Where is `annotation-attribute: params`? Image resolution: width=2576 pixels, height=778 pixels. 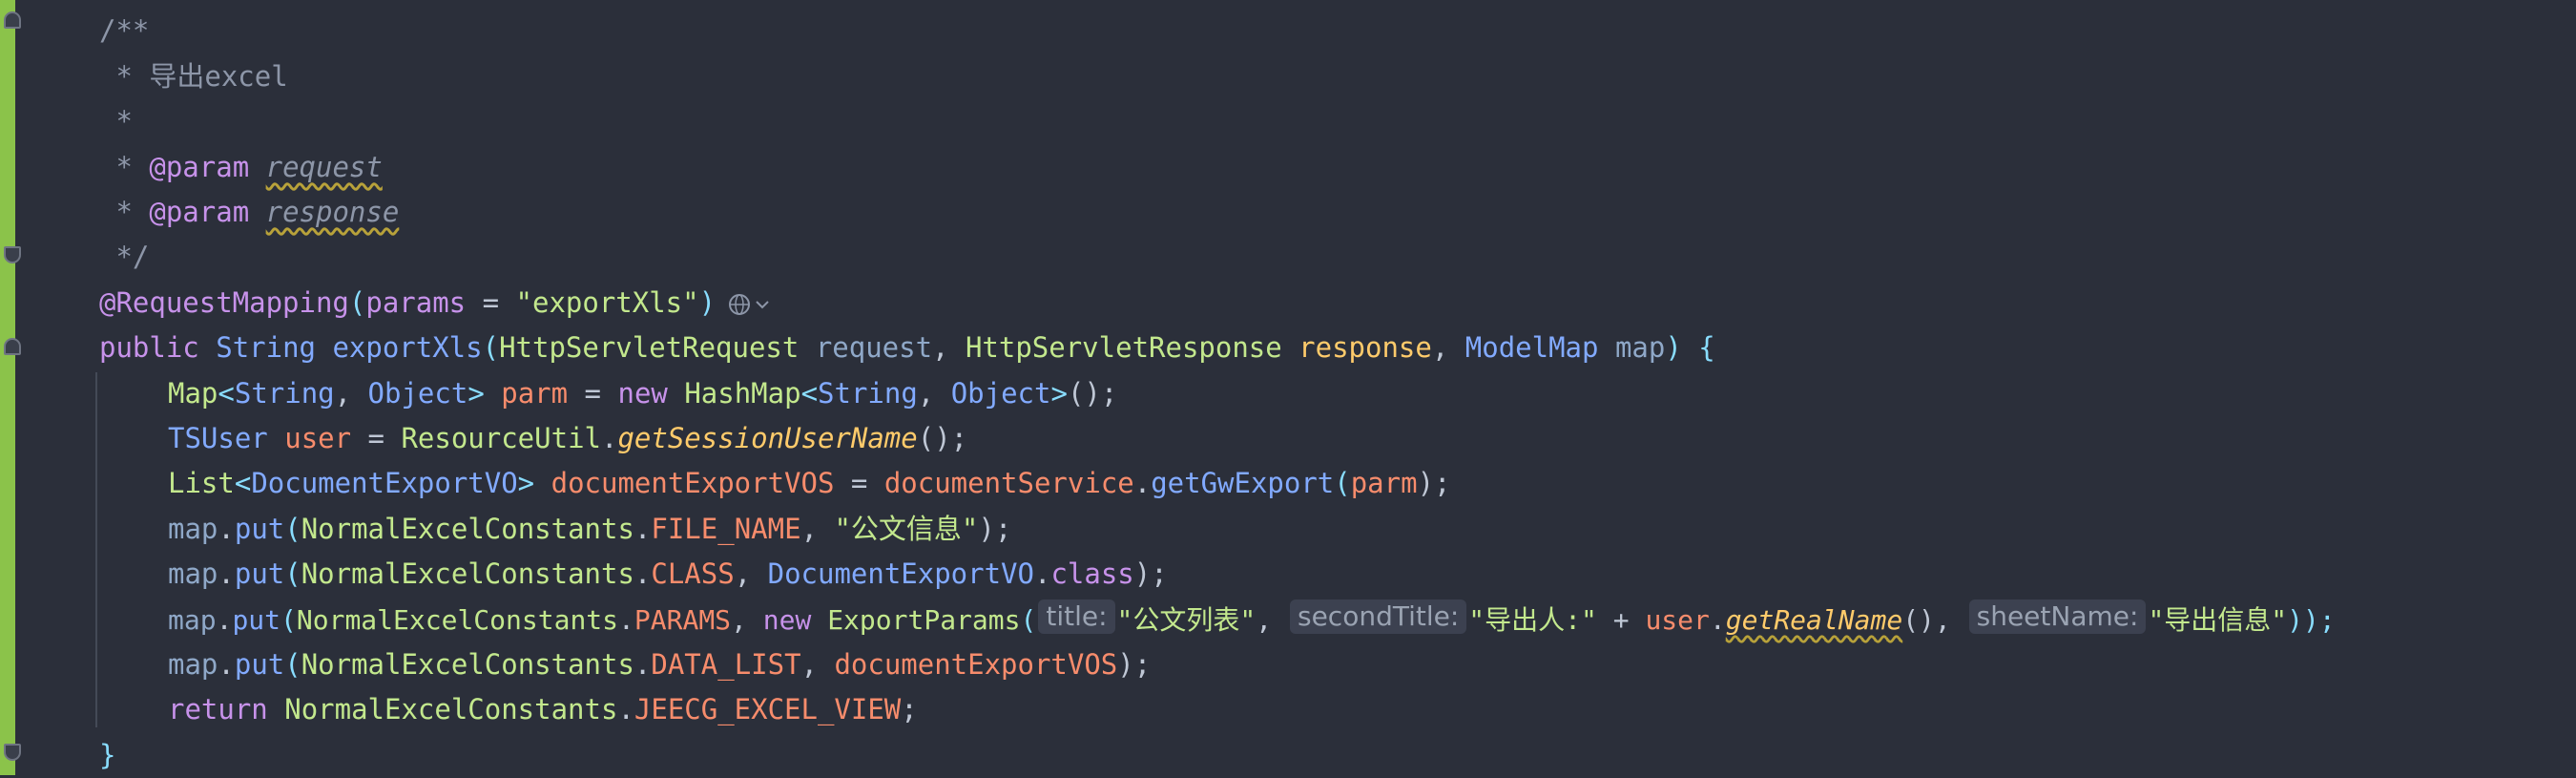
annotation-attribute: params is located at coordinates (415, 302).